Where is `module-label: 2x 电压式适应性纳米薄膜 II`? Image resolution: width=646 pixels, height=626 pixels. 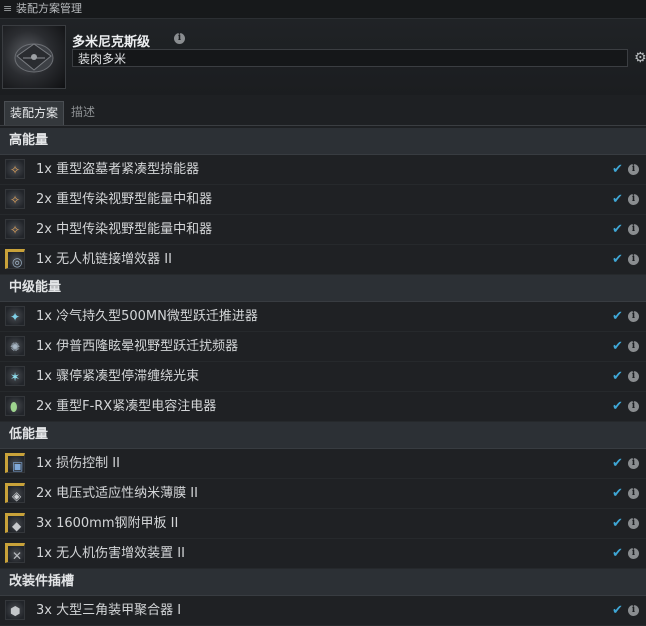 module-label: 2x 电压式适应性纳米薄膜 II is located at coordinates (117, 493).